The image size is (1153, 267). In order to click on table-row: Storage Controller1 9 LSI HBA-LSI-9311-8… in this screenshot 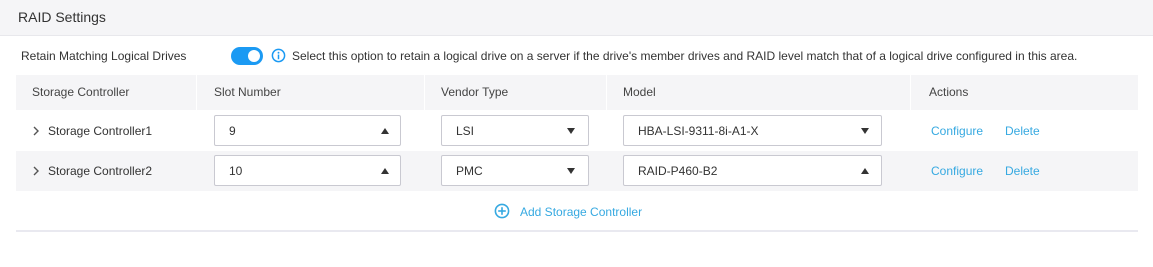, I will do `click(577, 131)`.